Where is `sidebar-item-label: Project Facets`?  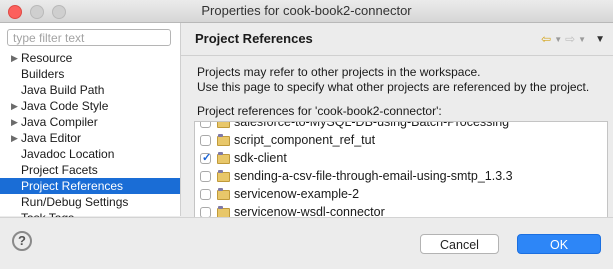 sidebar-item-label: Project Facets is located at coordinates (59, 170).